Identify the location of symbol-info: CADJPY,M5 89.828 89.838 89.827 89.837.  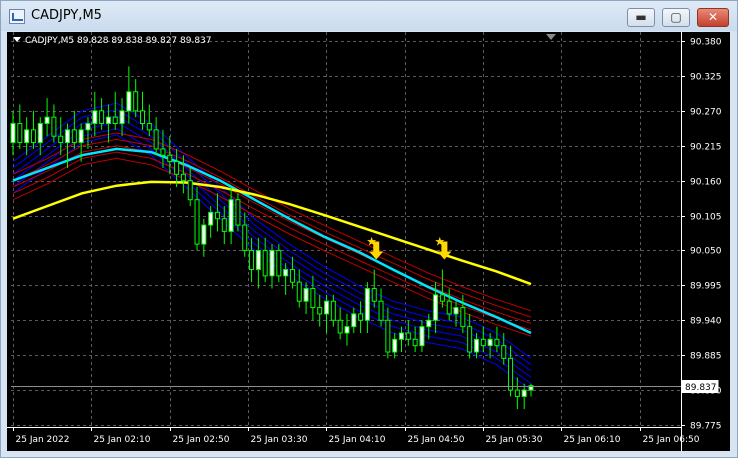
(112, 41).